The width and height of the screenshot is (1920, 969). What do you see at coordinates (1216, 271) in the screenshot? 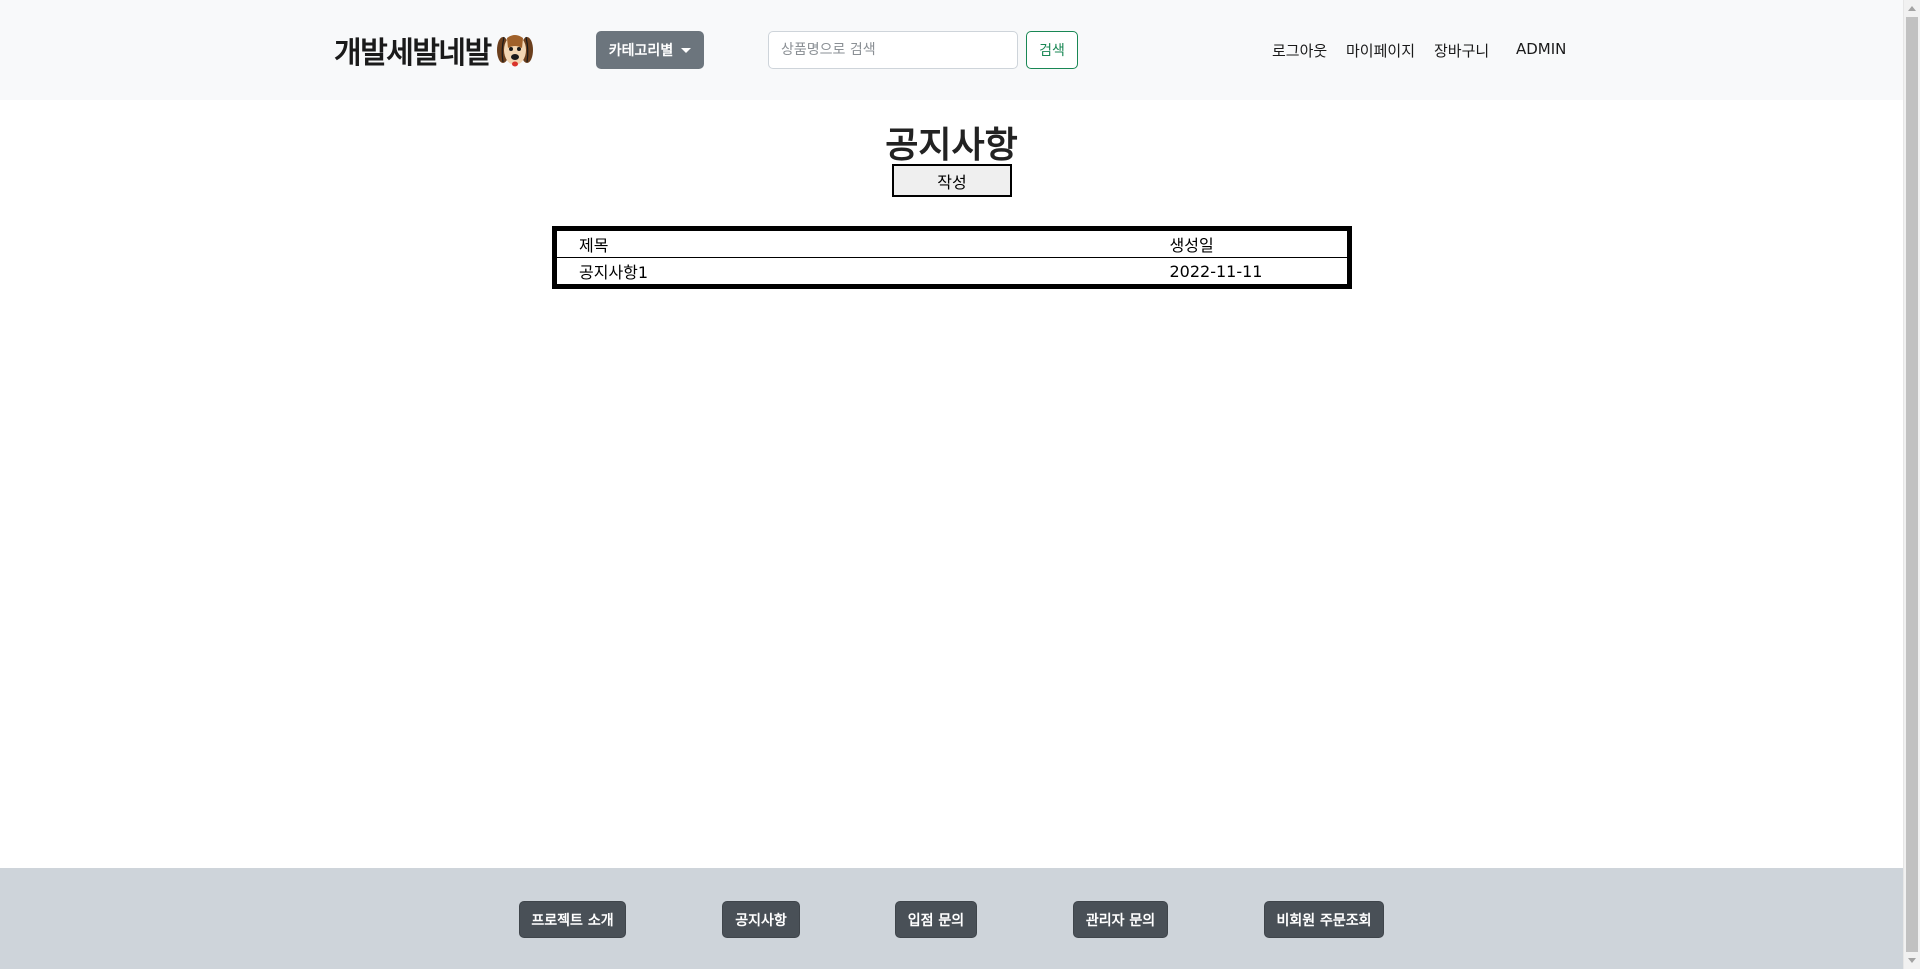
I see `notice-date-cell: 2022-11-11` at bounding box center [1216, 271].